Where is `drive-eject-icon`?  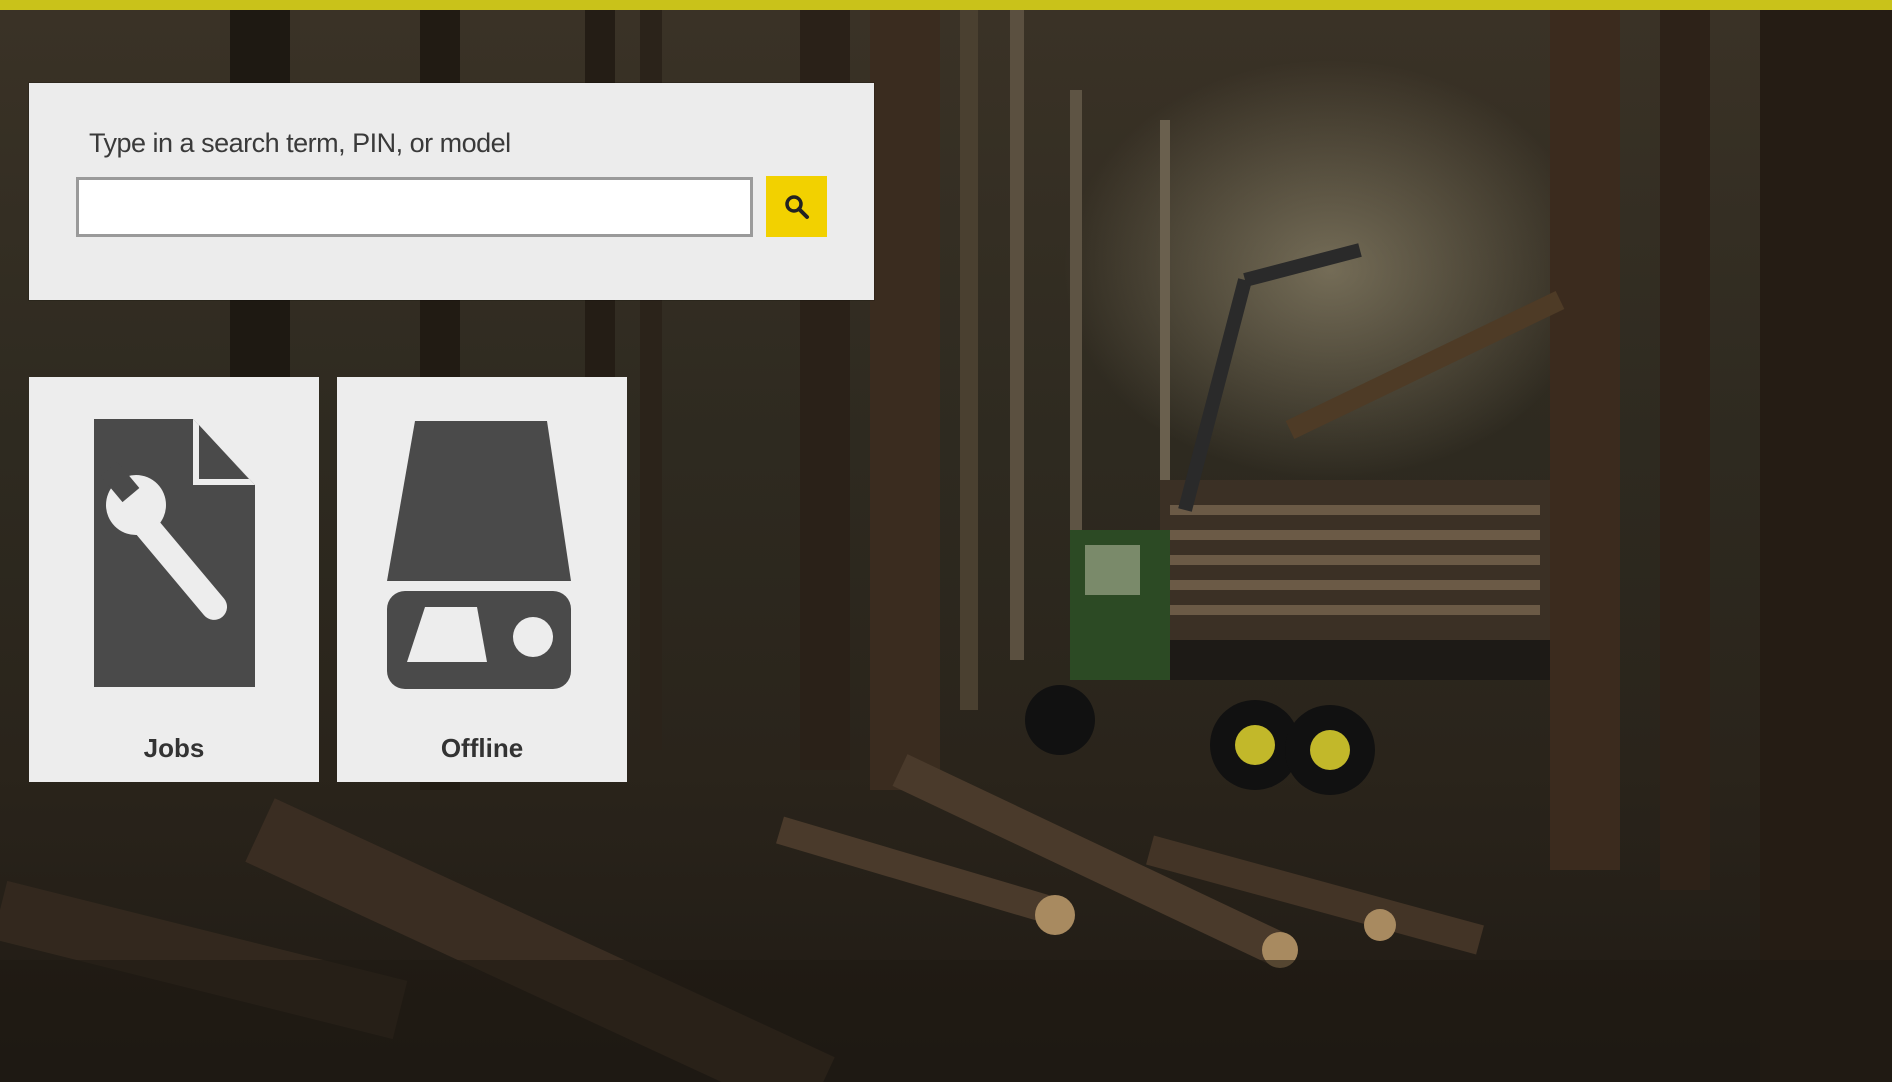 drive-eject-icon is located at coordinates (479, 555).